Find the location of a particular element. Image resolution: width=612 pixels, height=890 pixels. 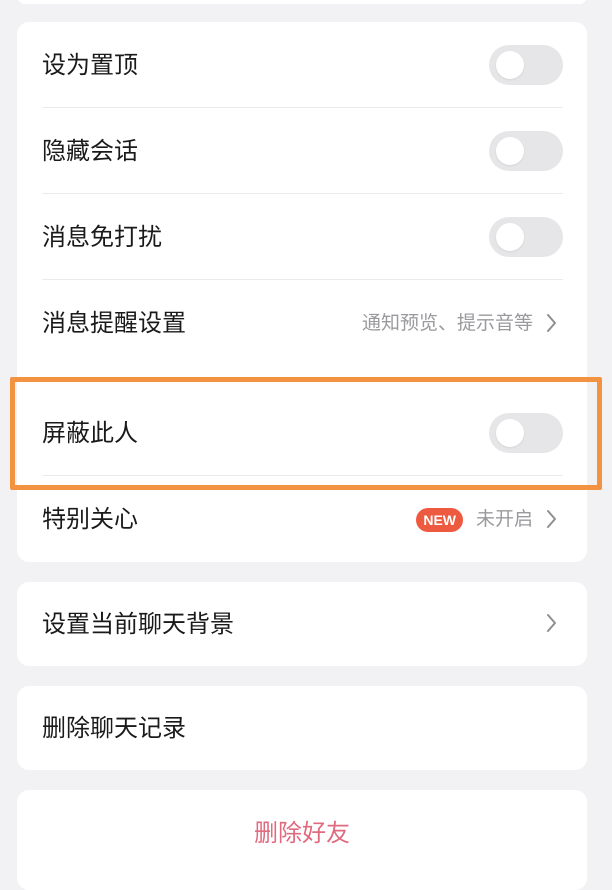

delete-friend-label: 删除好友 is located at coordinates (302, 833).